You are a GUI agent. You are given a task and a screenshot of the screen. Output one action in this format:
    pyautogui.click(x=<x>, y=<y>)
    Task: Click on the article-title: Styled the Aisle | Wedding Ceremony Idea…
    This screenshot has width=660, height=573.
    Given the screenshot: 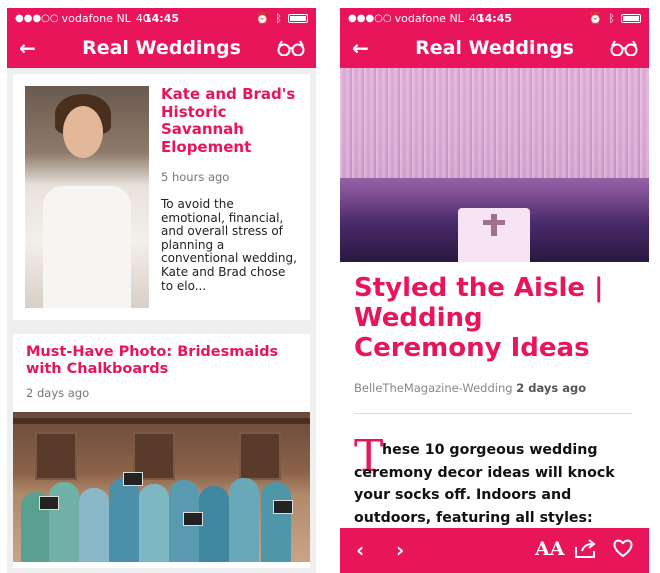 What is the action you would take?
    pyautogui.click(x=479, y=318)
    